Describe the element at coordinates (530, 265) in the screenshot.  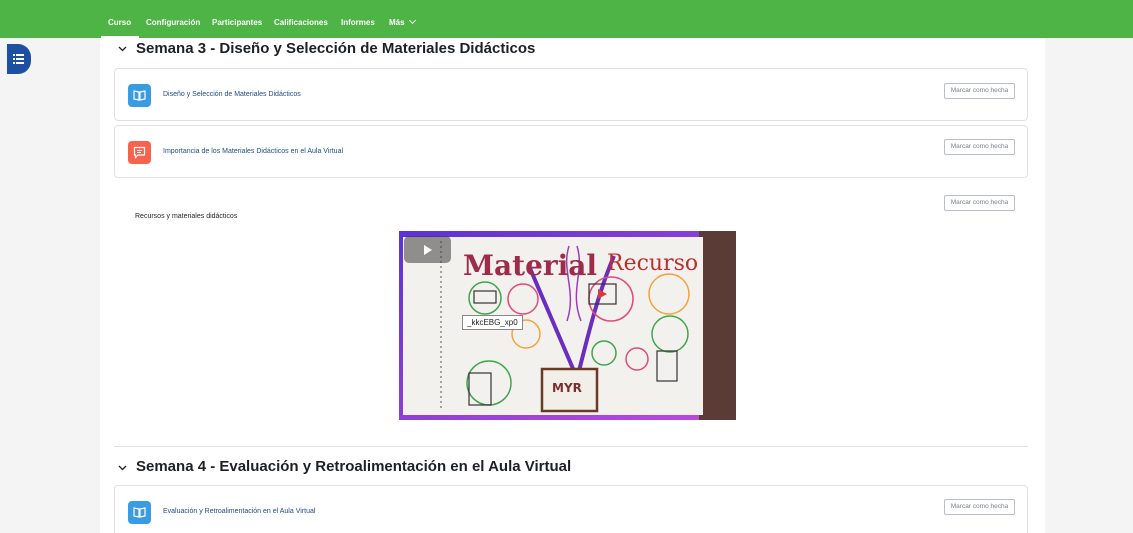
I see `video-word-material: Material` at that location.